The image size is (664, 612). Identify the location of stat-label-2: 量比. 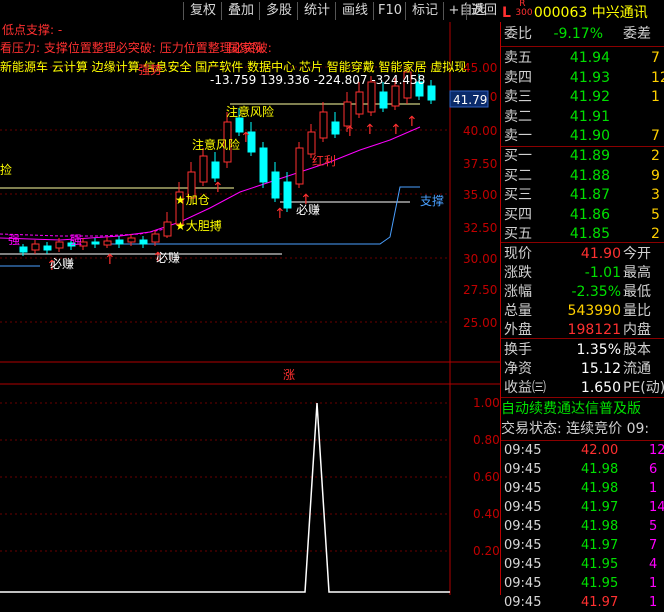
(637, 311).